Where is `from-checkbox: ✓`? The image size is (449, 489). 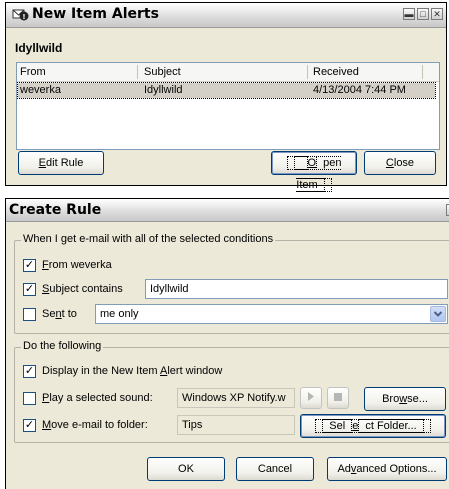 from-checkbox: ✓ is located at coordinates (29, 265).